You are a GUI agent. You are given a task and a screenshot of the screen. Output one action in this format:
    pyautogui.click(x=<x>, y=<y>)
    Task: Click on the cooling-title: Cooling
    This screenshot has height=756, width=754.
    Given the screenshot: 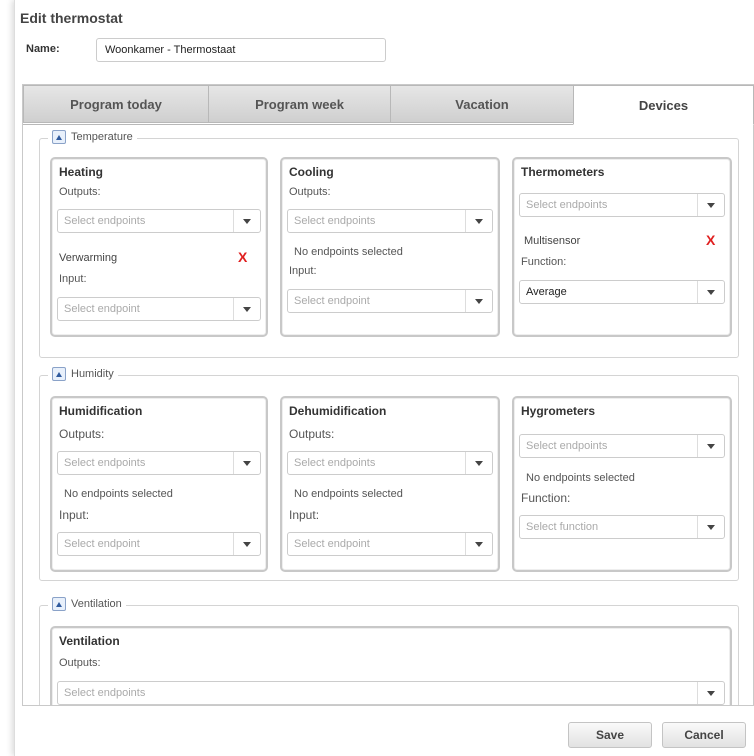 What is the action you would take?
    pyautogui.click(x=311, y=172)
    